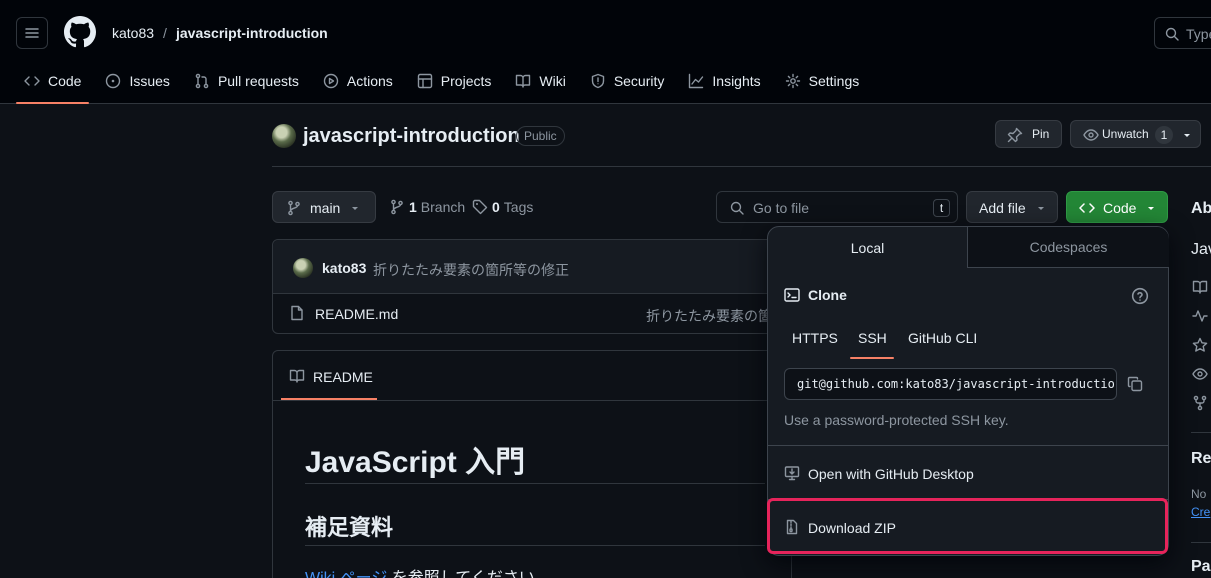 The width and height of the screenshot is (1211, 578). I want to click on protocol-active-indicator, so click(872, 358).